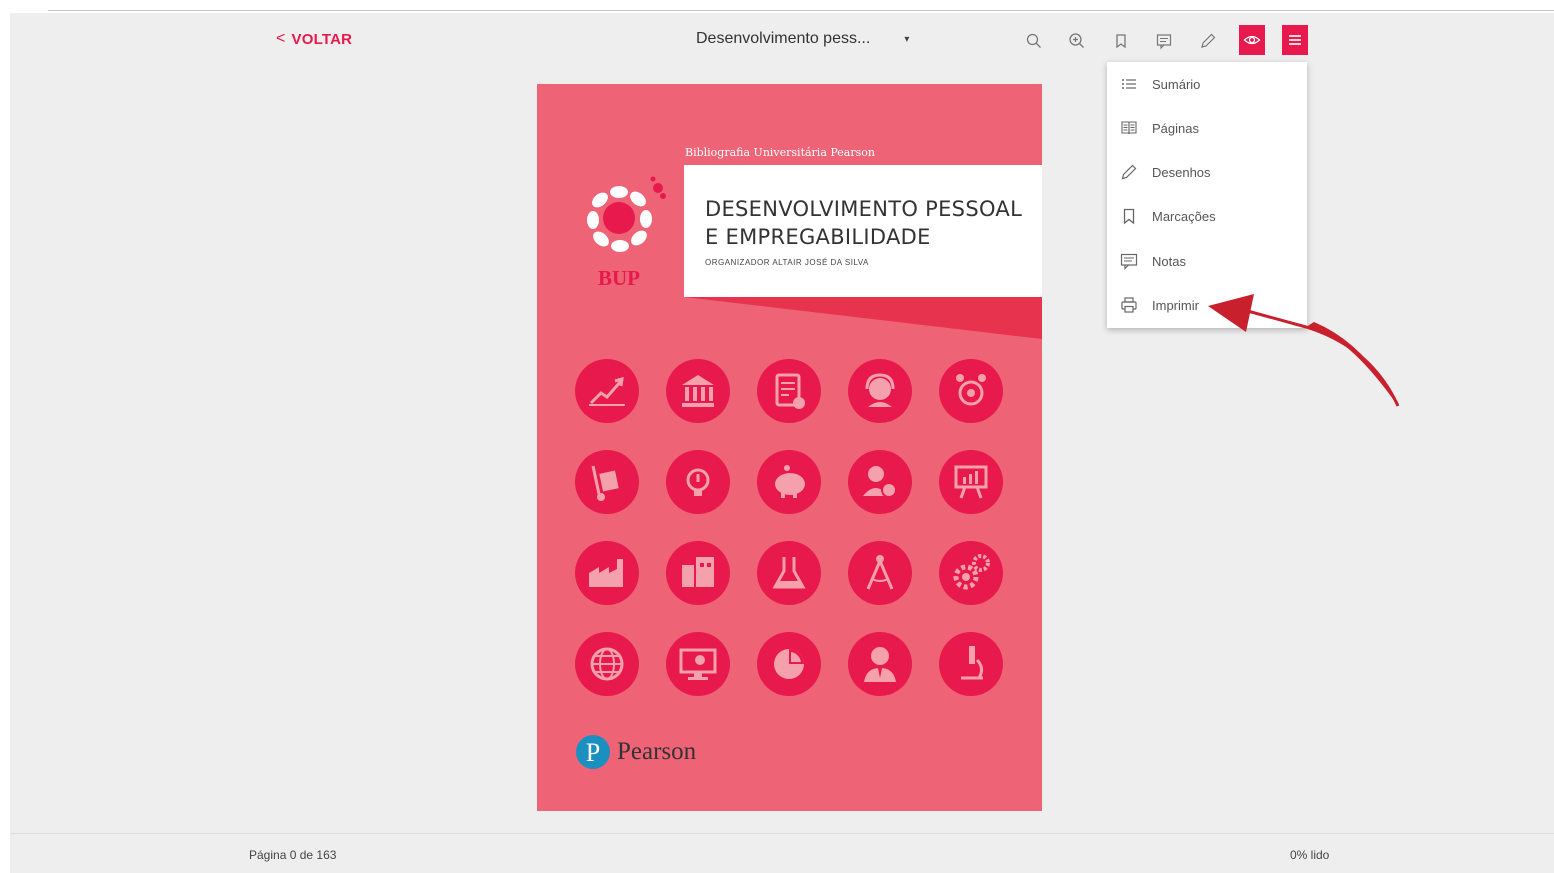 Image resolution: width=1554 pixels, height=873 pixels. Describe the element at coordinates (907, 39) in the screenshot. I see `caret-down-icon: ▾` at that location.